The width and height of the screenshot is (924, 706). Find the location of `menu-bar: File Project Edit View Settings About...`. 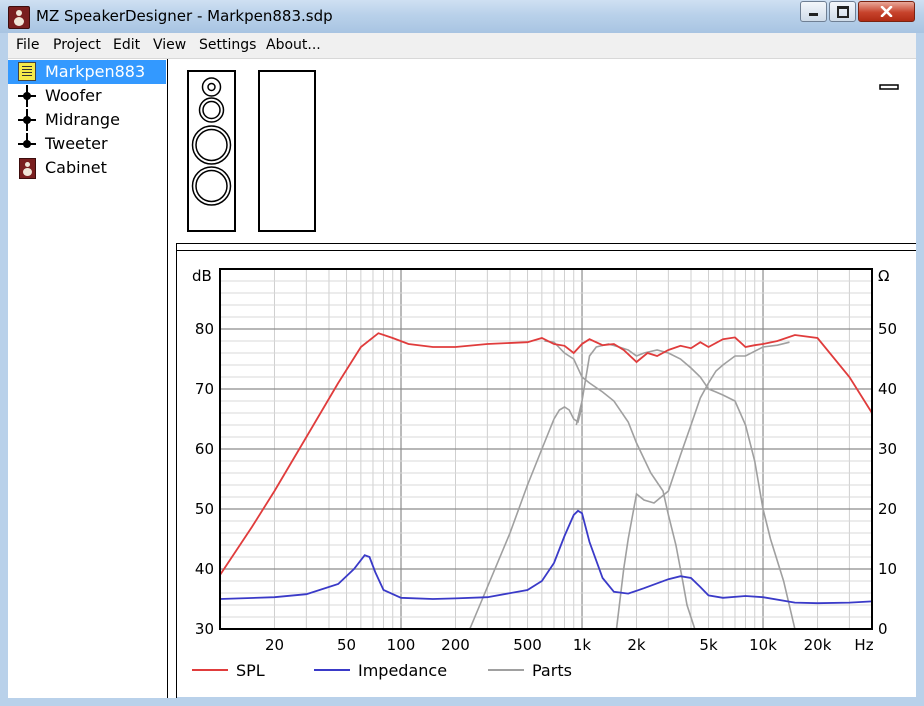

menu-bar: File Project Edit View Settings About... is located at coordinates (462, 46).